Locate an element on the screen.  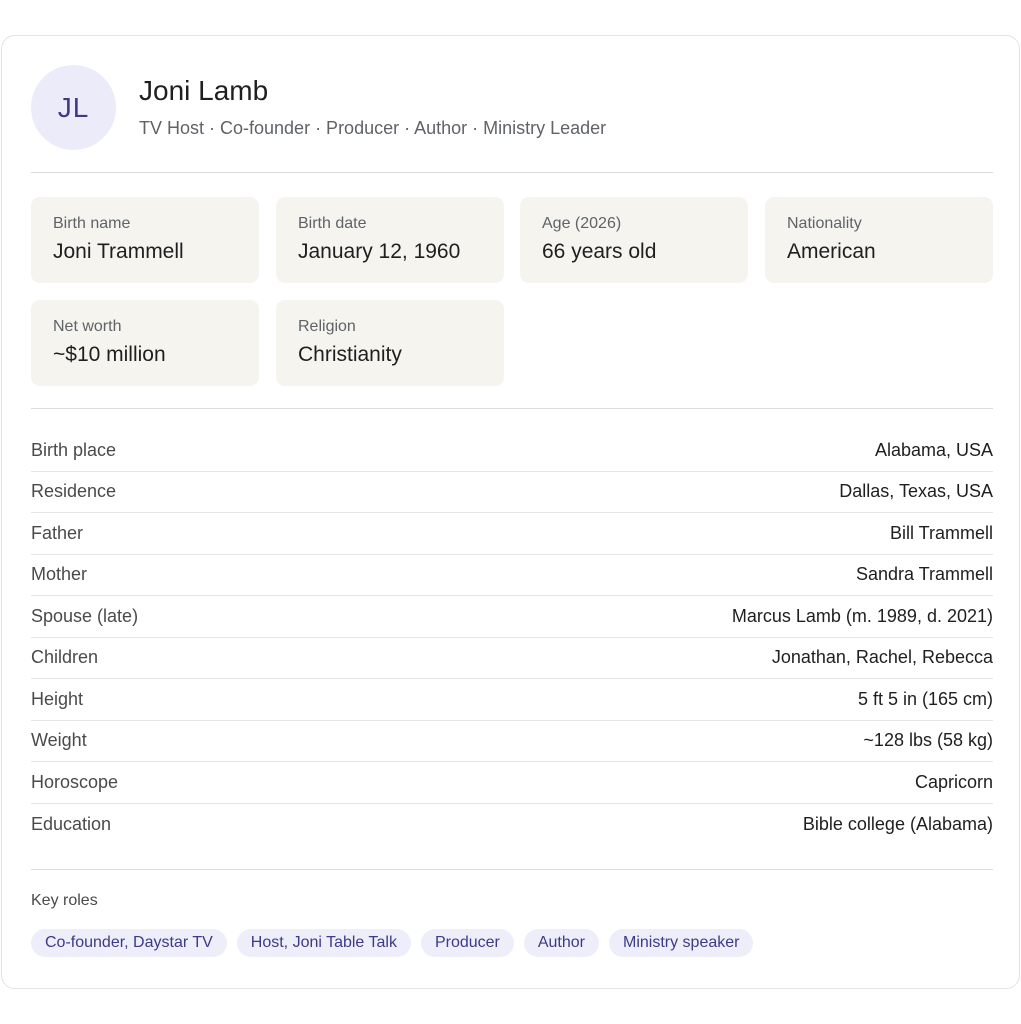
stats-divider is located at coordinates (512, 408).